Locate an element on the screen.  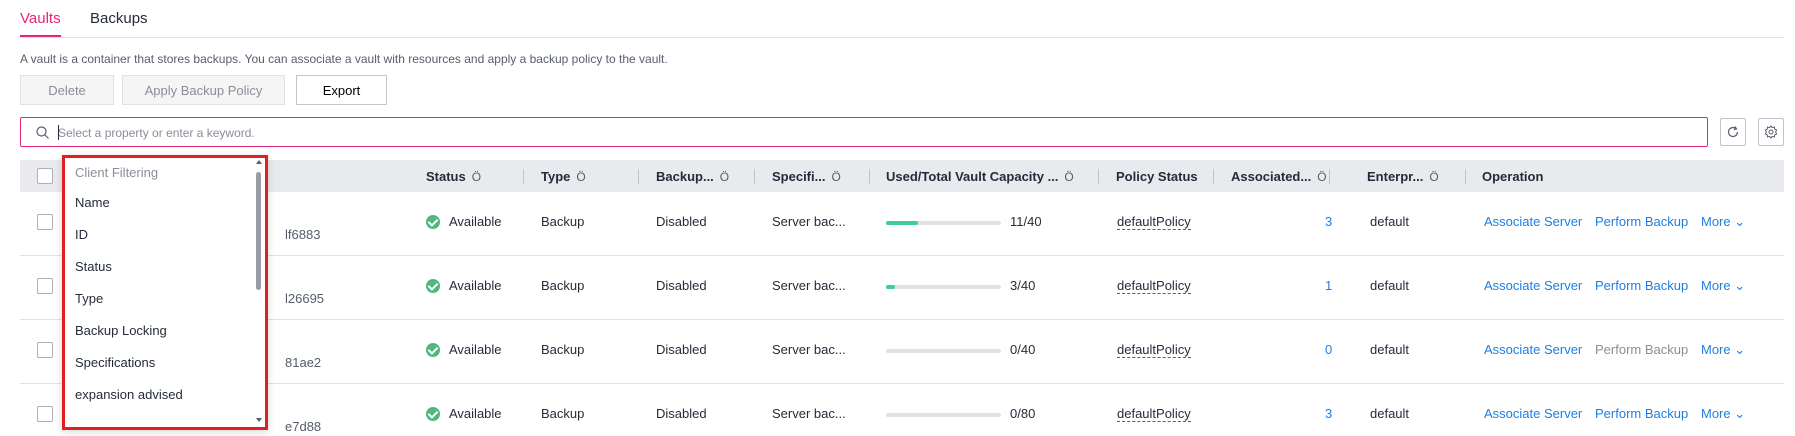
column-header-backup-locking: Backup... Ö is located at coordinates (692, 176).